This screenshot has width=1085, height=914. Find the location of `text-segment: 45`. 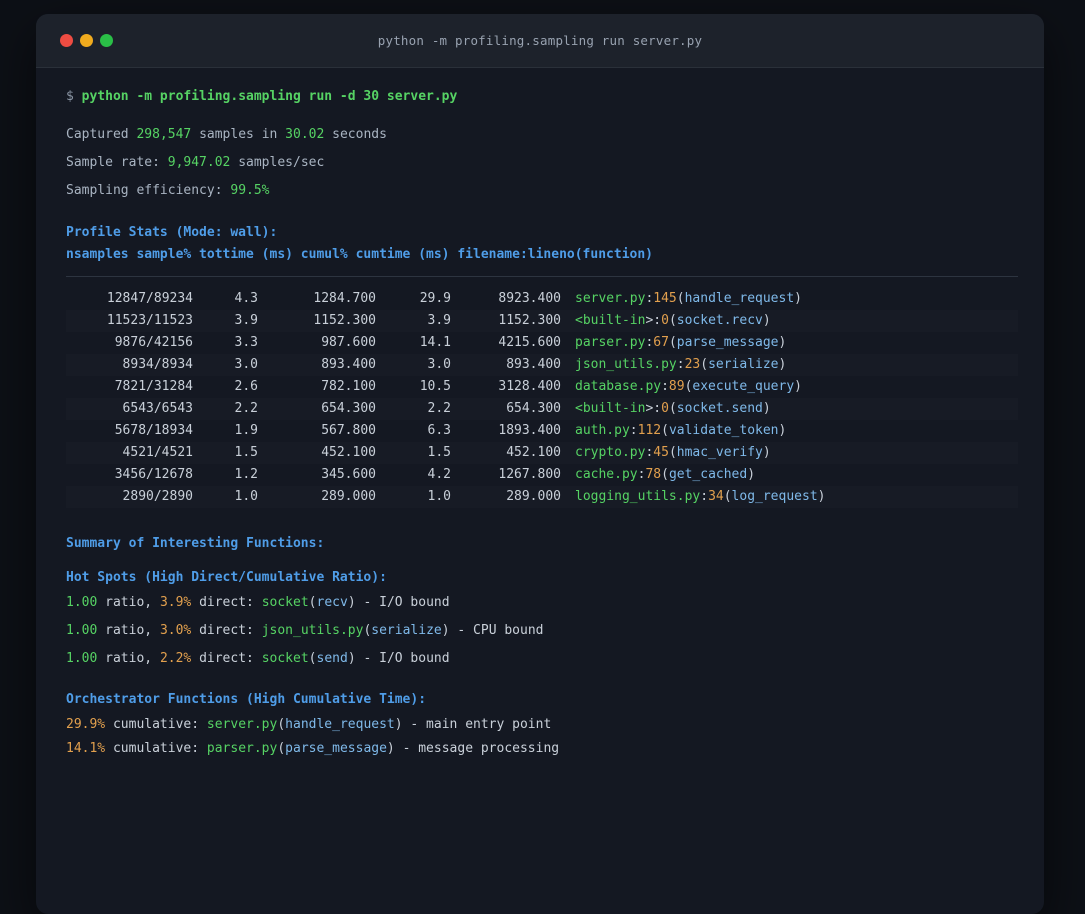

text-segment: 45 is located at coordinates (661, 452).